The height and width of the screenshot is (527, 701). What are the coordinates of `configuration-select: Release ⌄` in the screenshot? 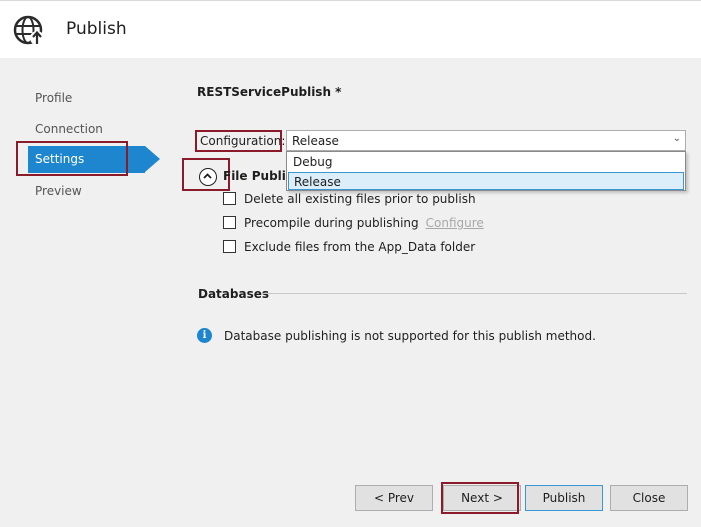 It's located at (486, 140).